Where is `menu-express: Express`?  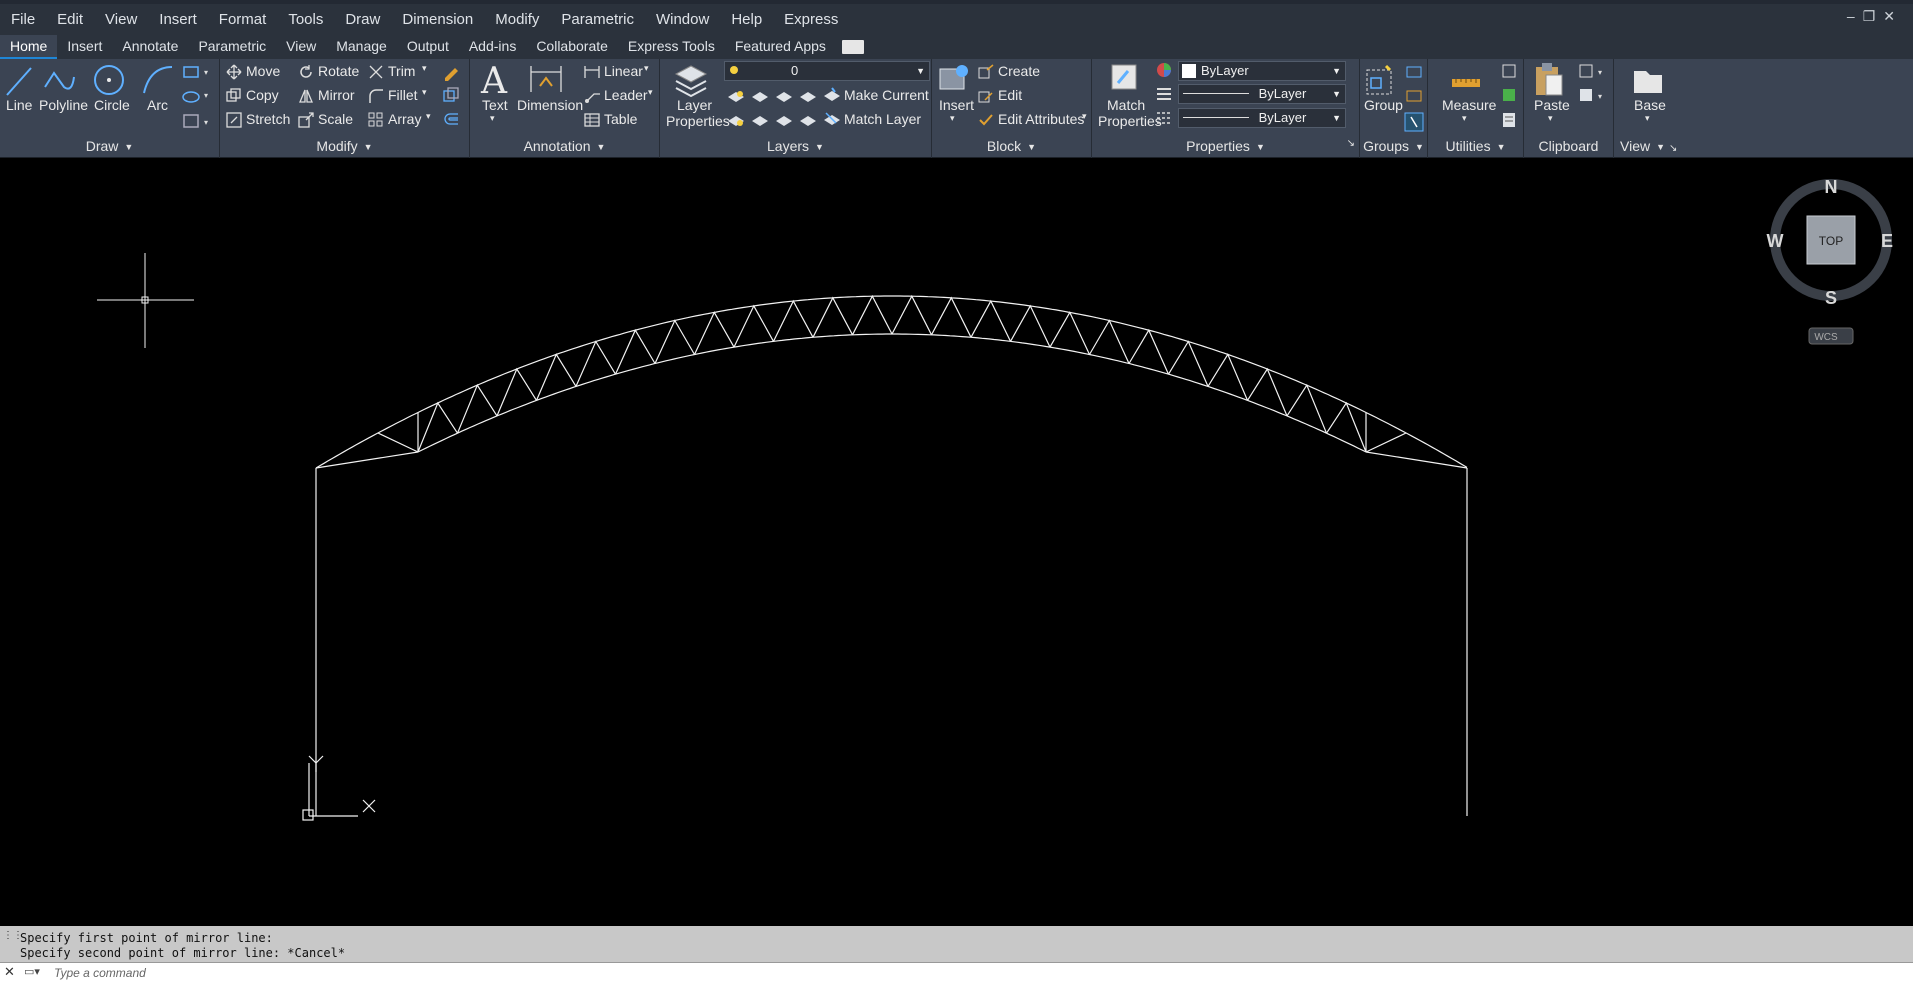 menu-express: Express is located at coordinates (811, 19).